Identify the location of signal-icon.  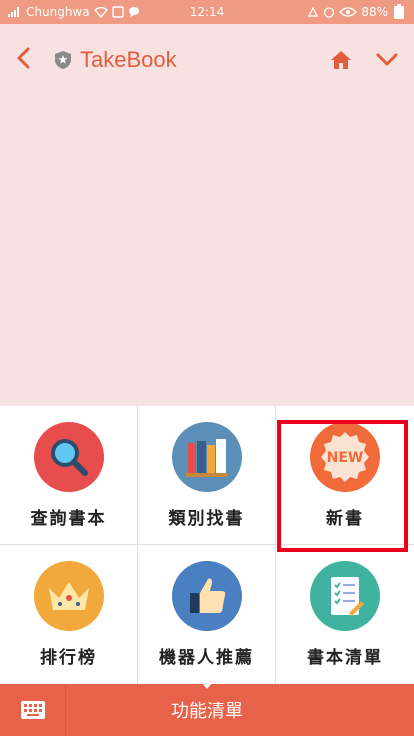
(13, 12).